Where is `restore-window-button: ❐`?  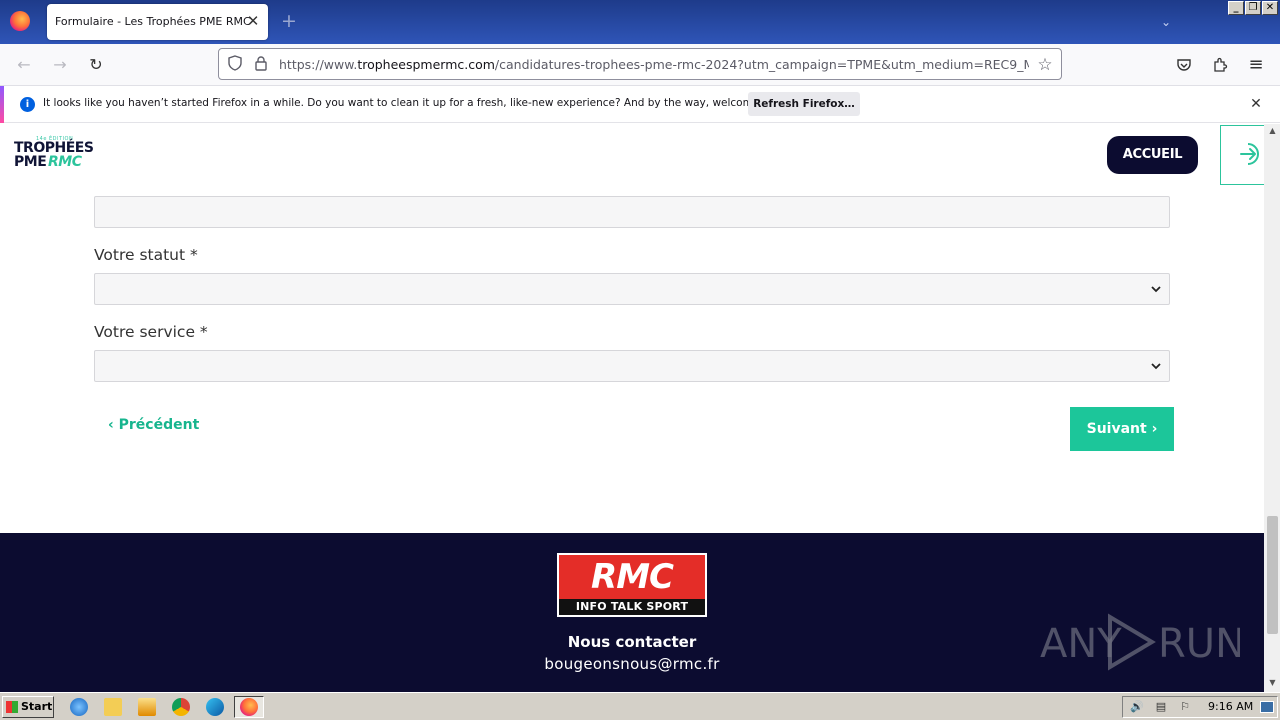
restore-window-button: ❐ is located at coordinates (1253, 8).